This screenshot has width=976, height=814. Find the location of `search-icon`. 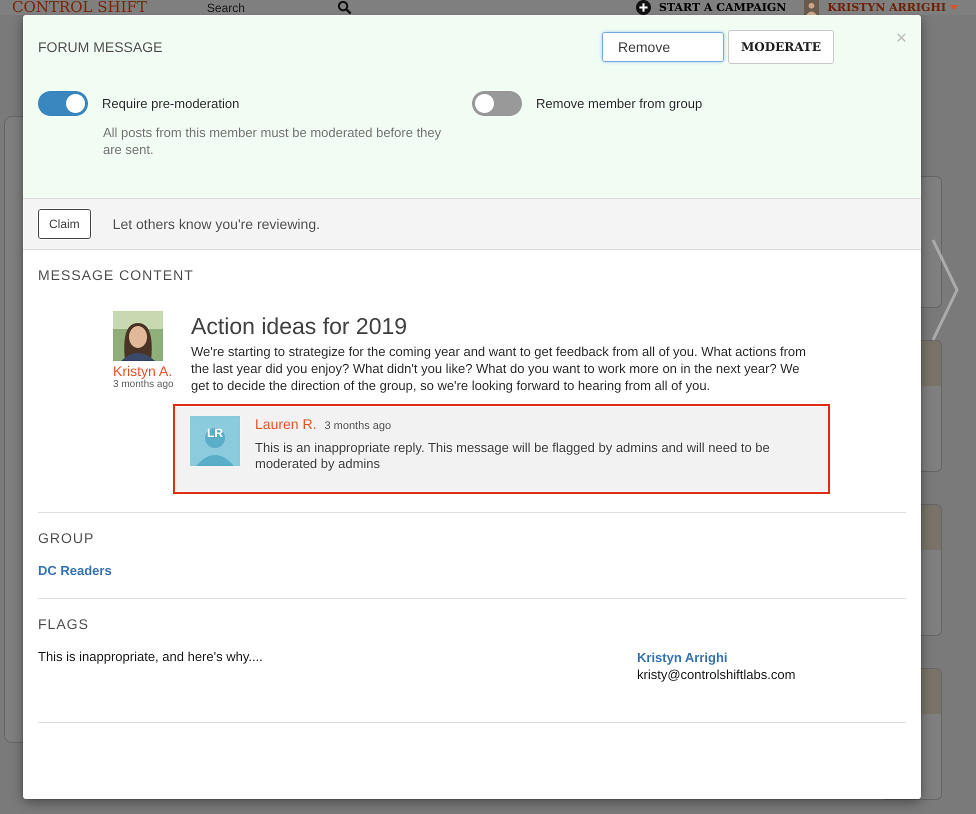

search-icon is located at coordinates (344, 7).